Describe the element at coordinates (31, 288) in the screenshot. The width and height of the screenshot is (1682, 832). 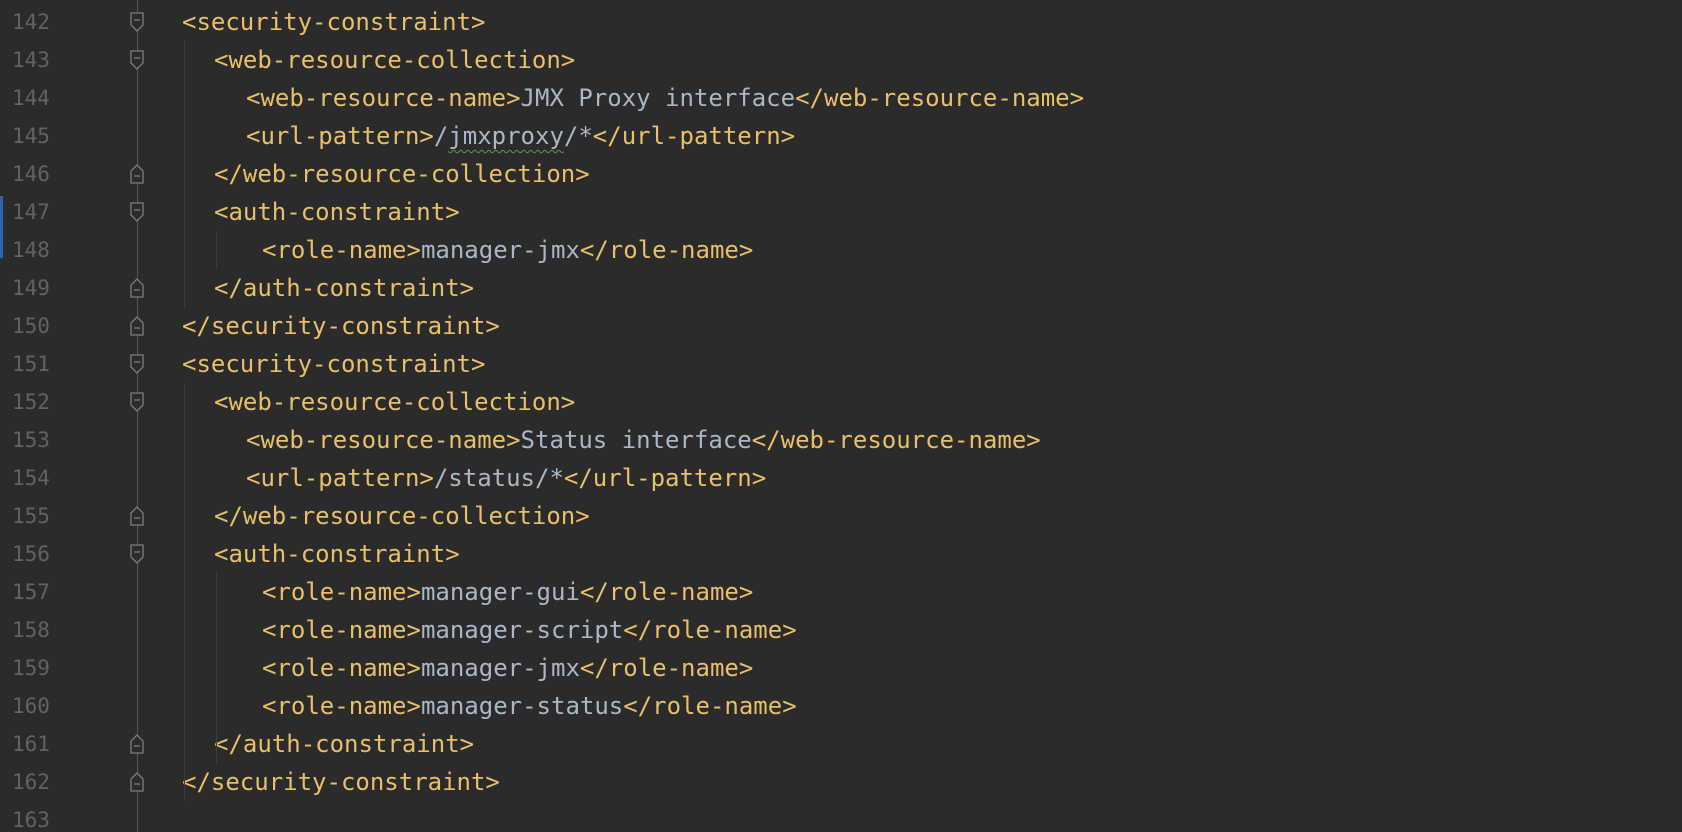
I see `line-number: 149` at that location.